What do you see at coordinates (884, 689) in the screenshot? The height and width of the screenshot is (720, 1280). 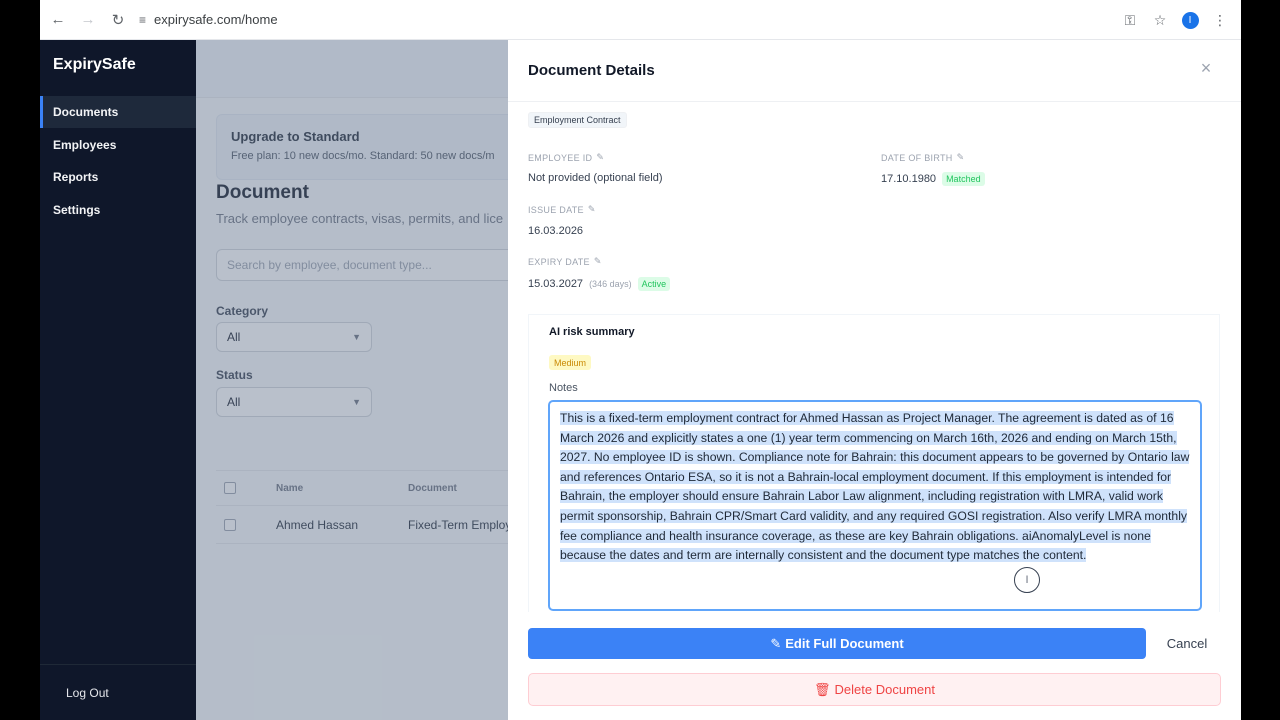 I see `delete-button-label: Delete Document` at bounding box center [884, 689].